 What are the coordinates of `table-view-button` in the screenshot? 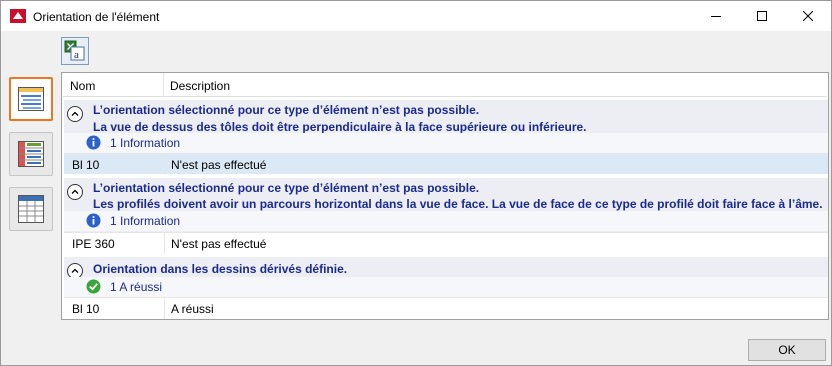 It's located at (31, 154).